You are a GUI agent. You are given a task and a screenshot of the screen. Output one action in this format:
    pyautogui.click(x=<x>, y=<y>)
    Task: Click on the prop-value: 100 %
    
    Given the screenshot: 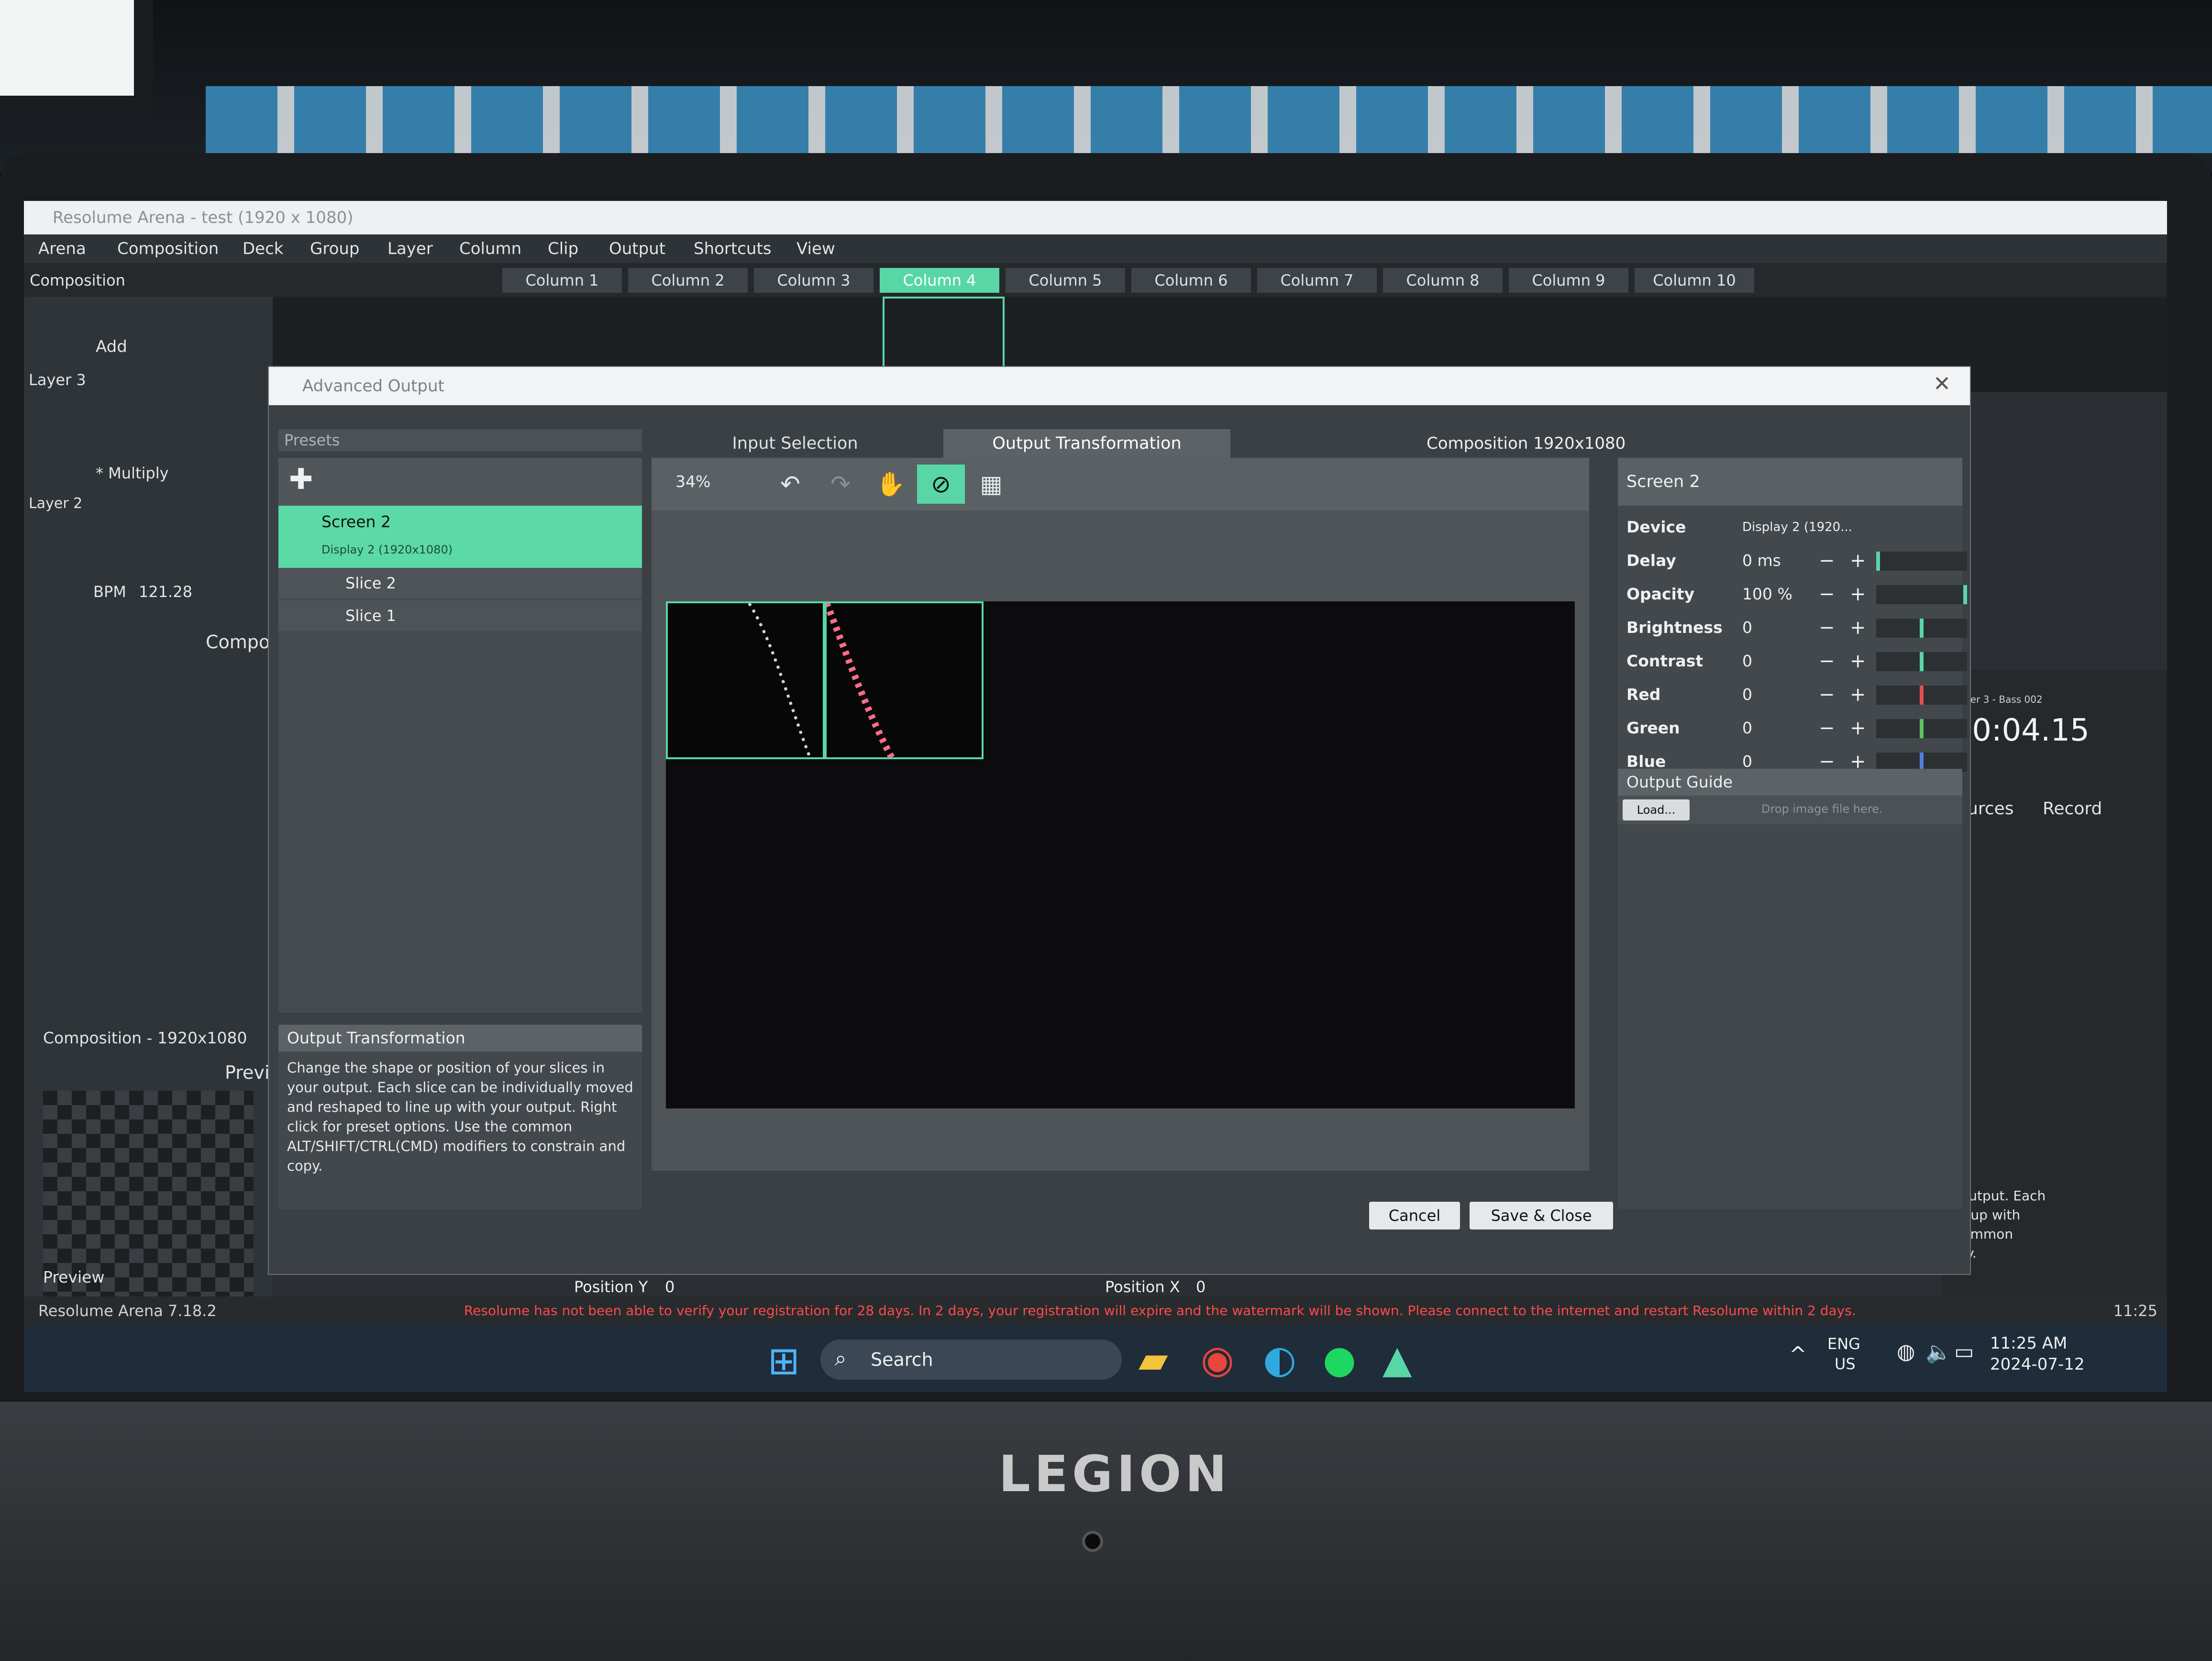 What is the action you would take?
    pyautogui.click(x=1767, y=594)
    